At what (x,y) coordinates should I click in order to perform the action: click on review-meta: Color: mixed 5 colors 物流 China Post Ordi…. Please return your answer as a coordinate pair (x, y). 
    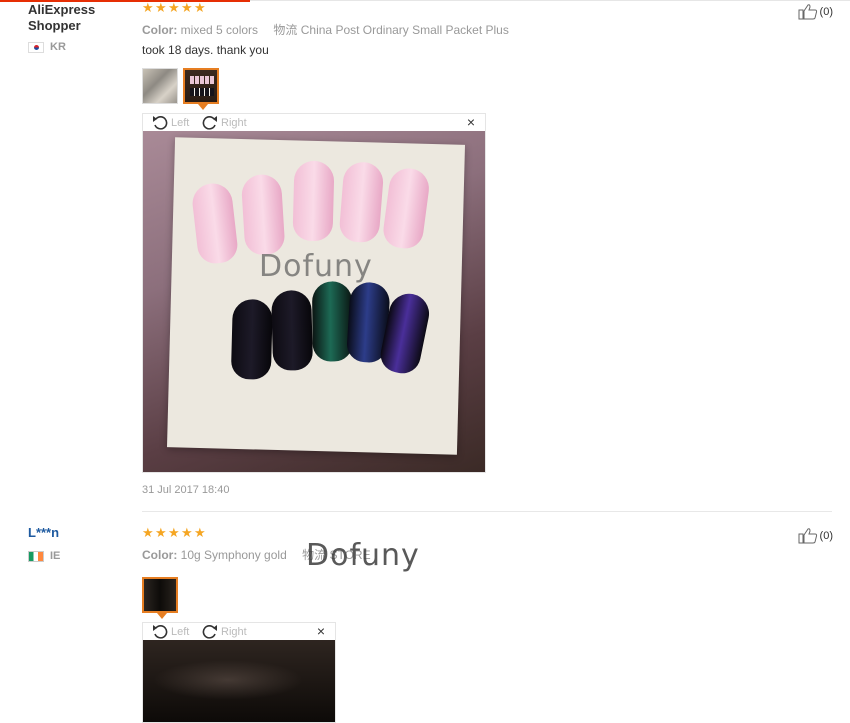
    Looking at the image, I should click on (325, 29).